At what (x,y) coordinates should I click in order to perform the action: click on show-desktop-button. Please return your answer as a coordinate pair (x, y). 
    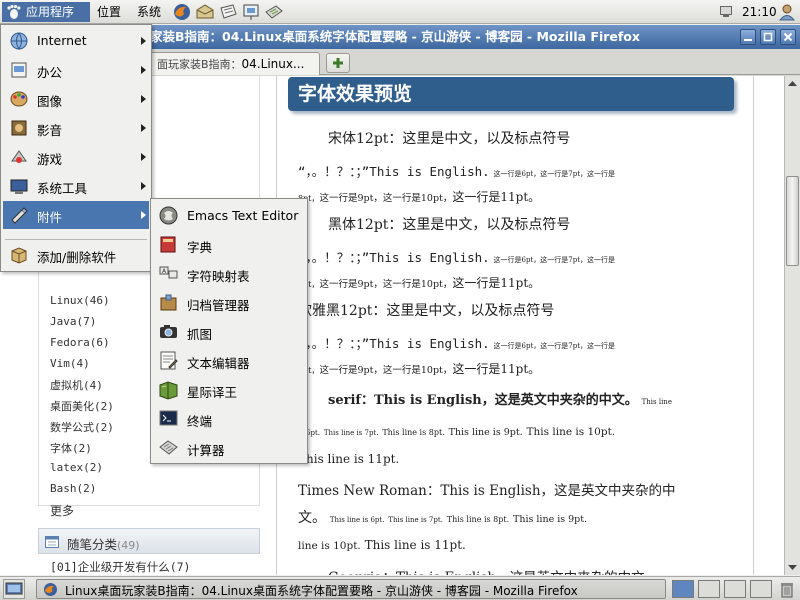
    Looking at the image, I should click on (14, 589).